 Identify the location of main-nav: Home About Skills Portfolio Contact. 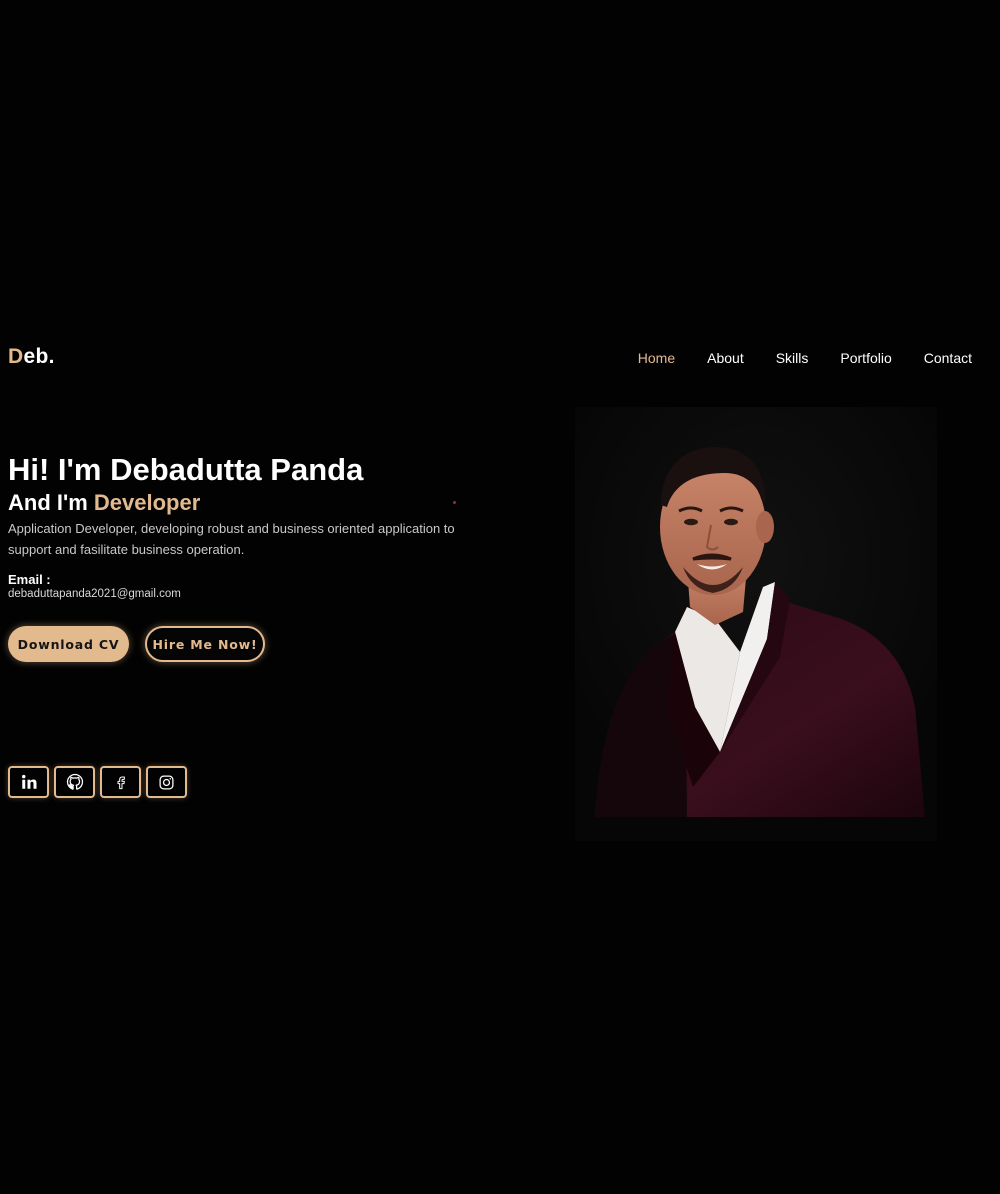
(789, 358).